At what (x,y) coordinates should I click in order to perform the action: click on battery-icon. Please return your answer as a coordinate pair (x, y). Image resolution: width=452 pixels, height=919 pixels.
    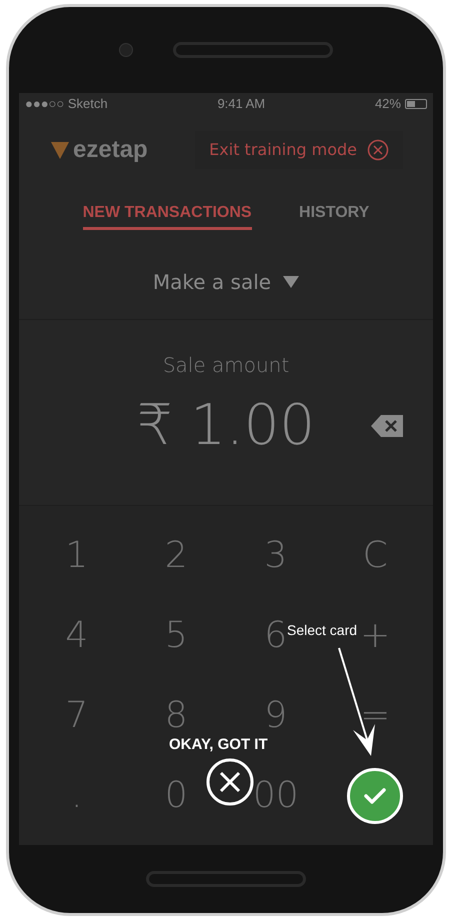
    Looking at the image, I should click on (415, 104).